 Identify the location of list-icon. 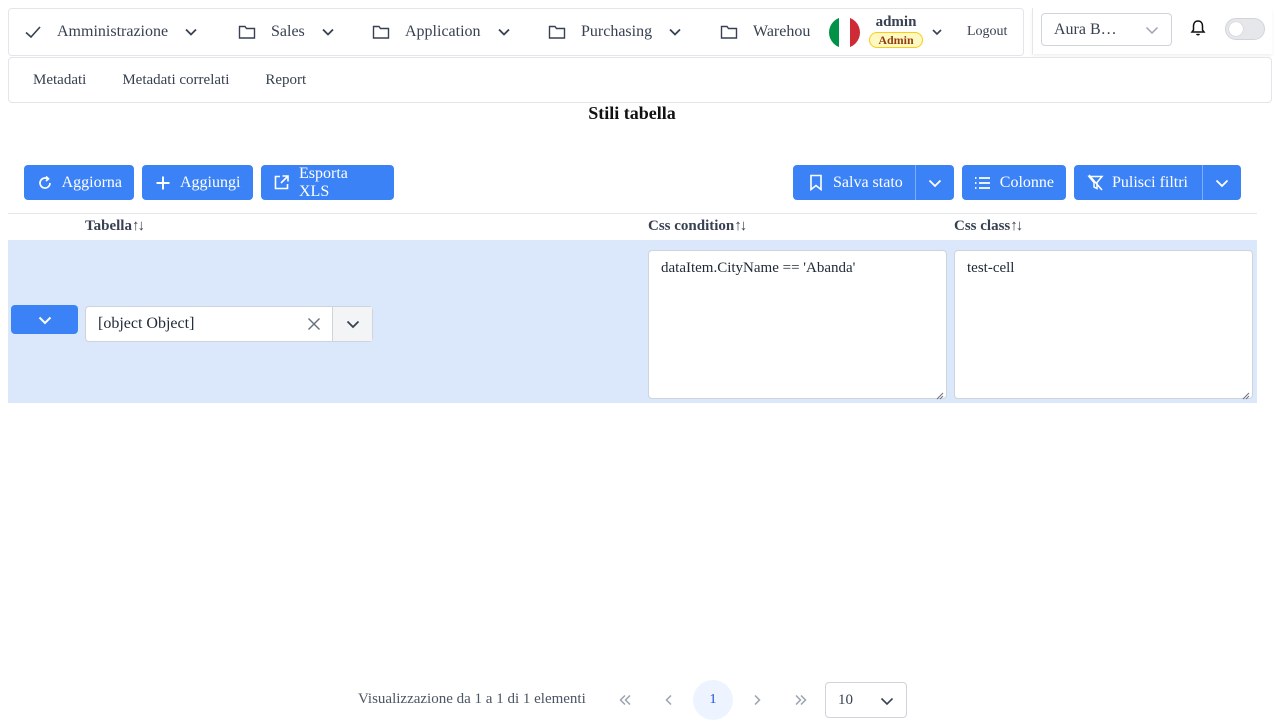
(983, 183).